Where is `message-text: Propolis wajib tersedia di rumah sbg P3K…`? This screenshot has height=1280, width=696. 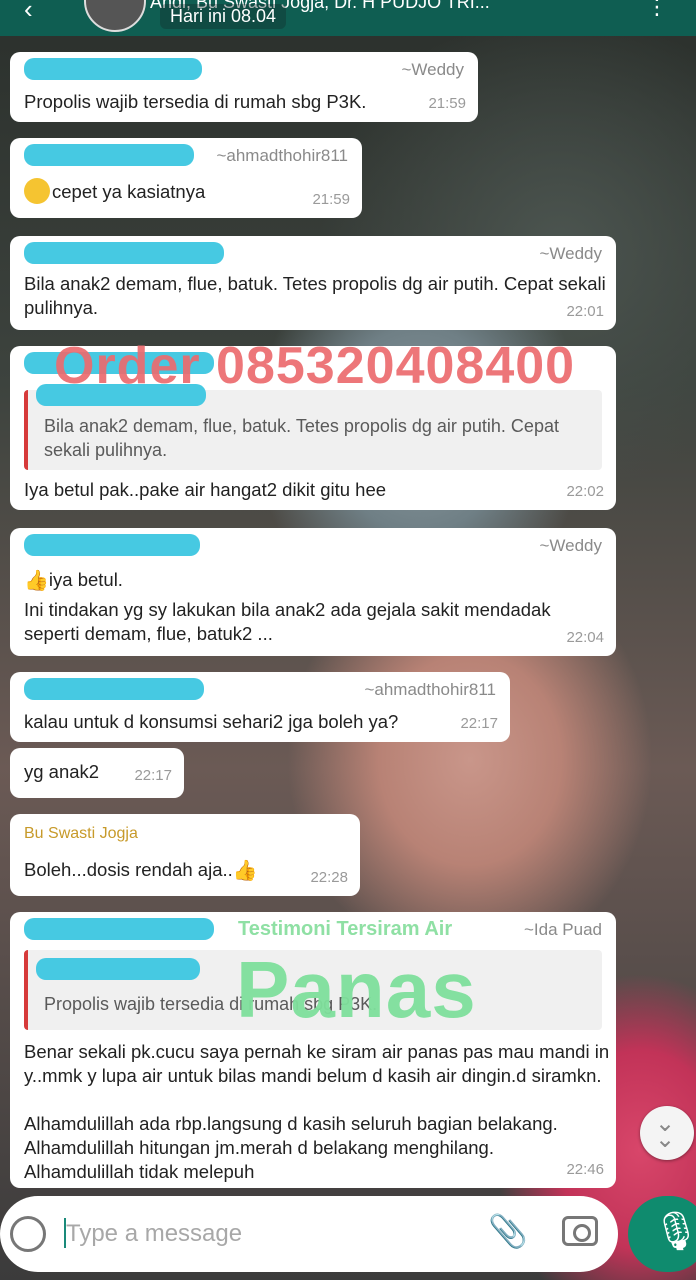
message-text: Propolis wajib tersedia di rumah sbg P3K… is located at coordinates (195, 101).